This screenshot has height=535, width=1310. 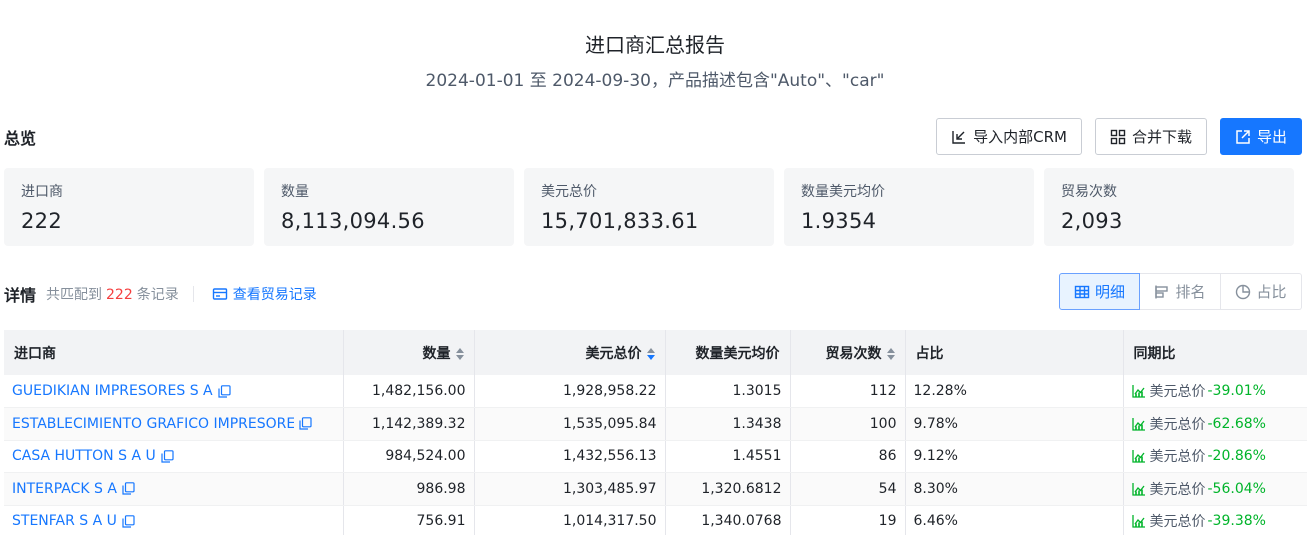 I want to click on view-detail-label: 明细, so click(x=1109, y=292).